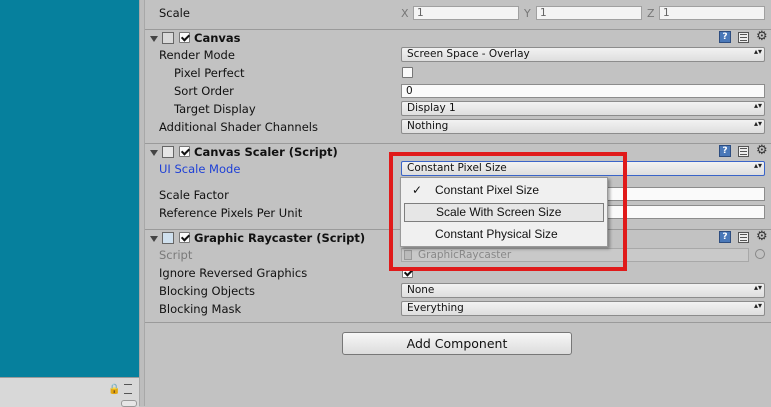 The height and width of the screenshot is (407, 771). What do you see at coordinates (280, 238) in the screenshot?
I see `graphic-raycaster-title: Graphic Raycaster (Script)` at bounding box center [280, 238].